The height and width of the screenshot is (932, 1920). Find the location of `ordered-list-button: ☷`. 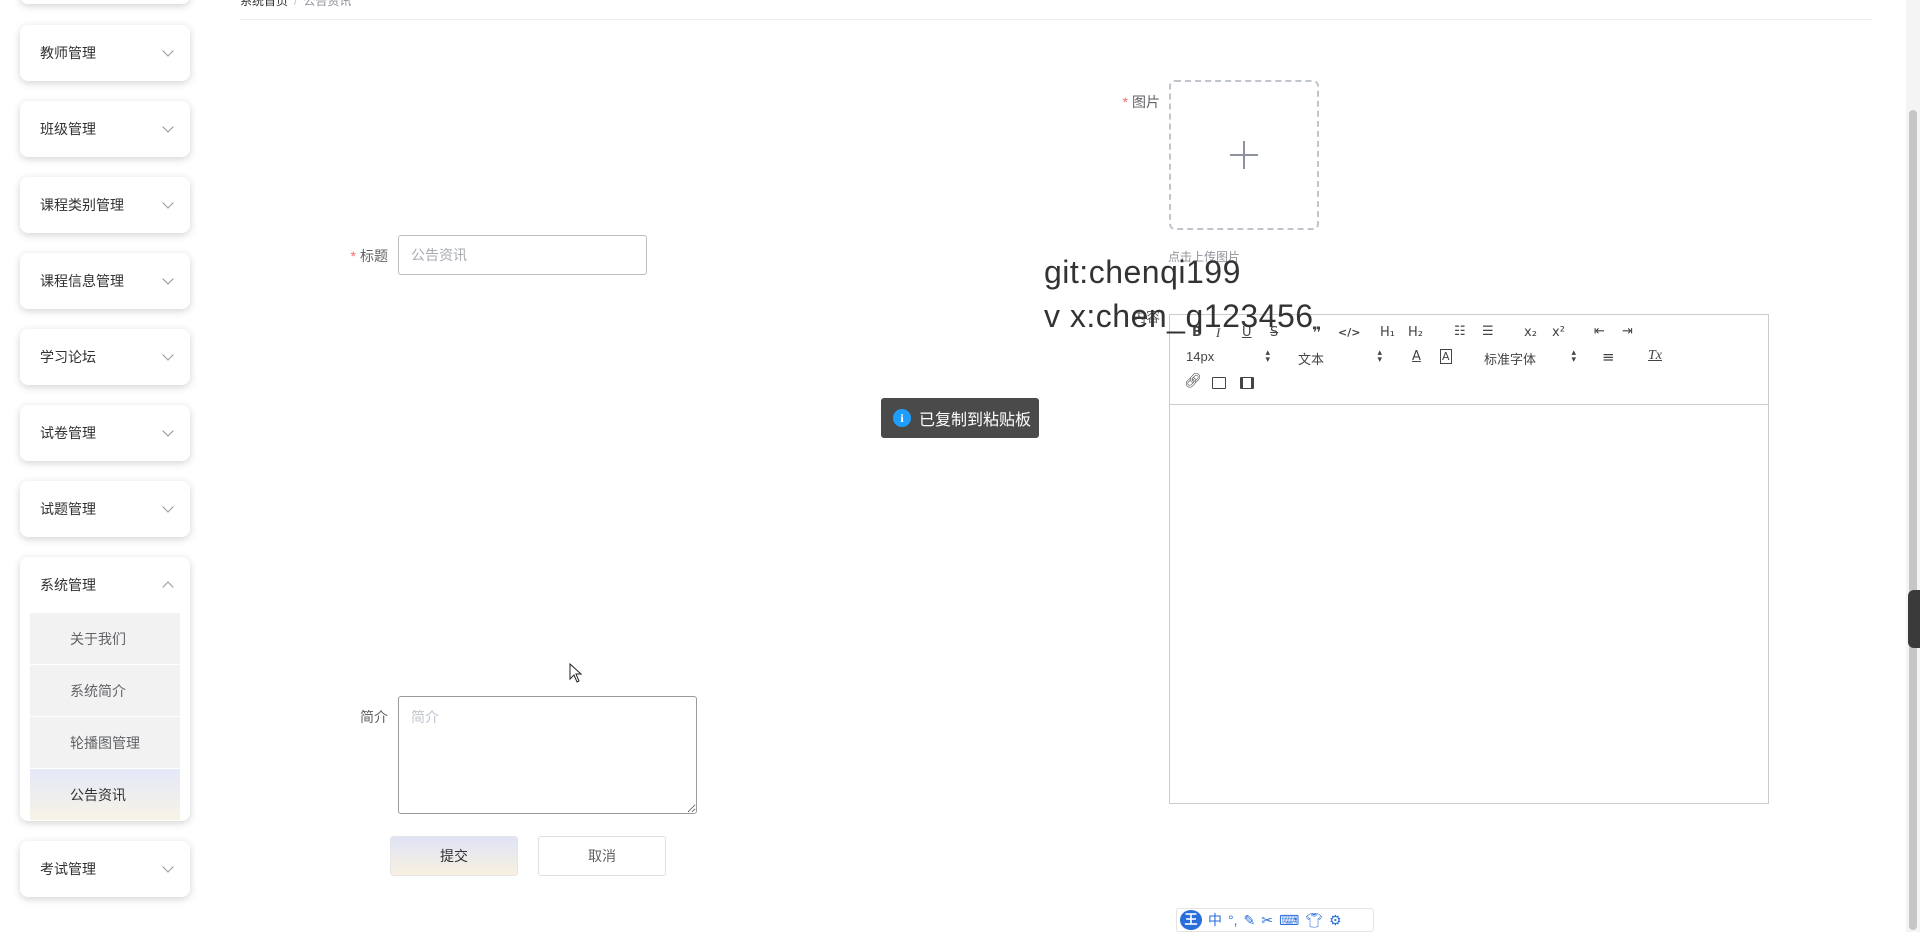

ordered-list-button: ☷ is located at coordinates (1460, 331).